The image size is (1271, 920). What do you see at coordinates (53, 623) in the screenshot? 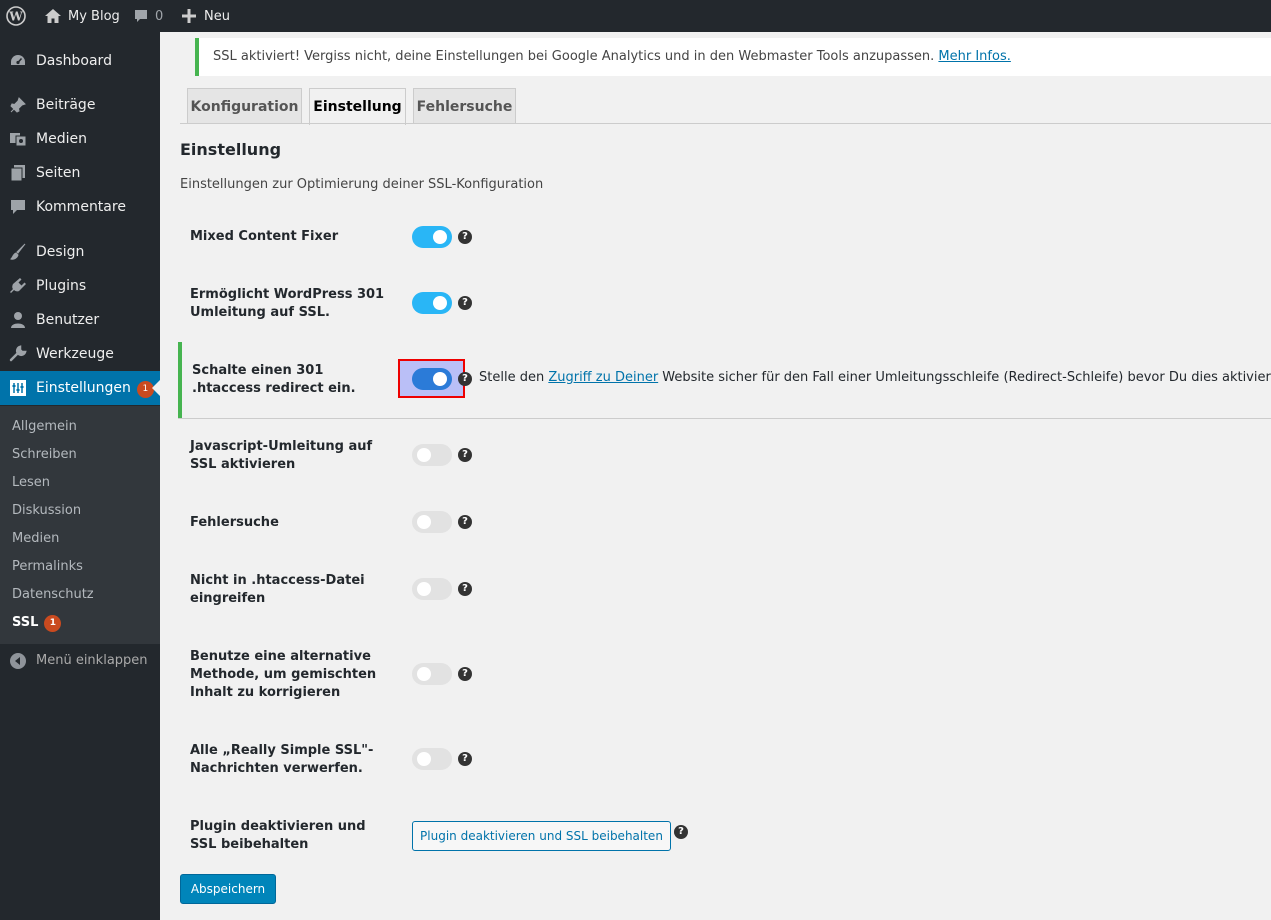
I see `ssl-count-badge: 1` at bounding box center [53, 623].